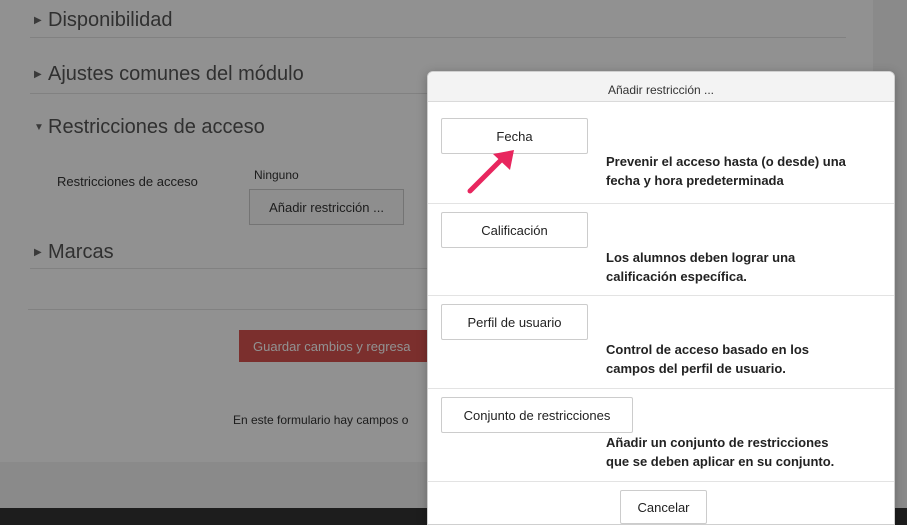 This screenshot has height=525, width=907. What do you see at coordinates (676, 276) in the screenshot?
I see `description-line: calificación específica.` at bounding box center [676, 276].